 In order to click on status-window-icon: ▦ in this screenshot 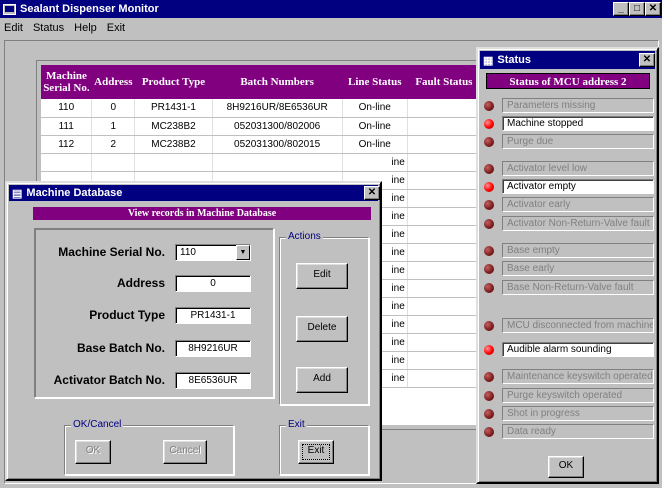, I will do `click(488, 60)`.